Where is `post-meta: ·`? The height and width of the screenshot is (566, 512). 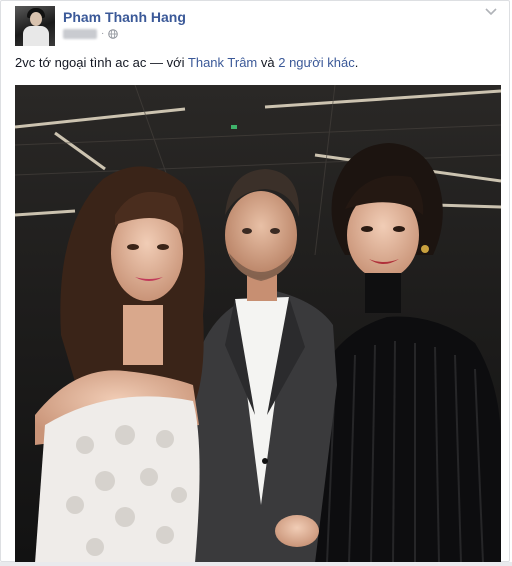
post-meta: · is located at coordinates (91, 34).